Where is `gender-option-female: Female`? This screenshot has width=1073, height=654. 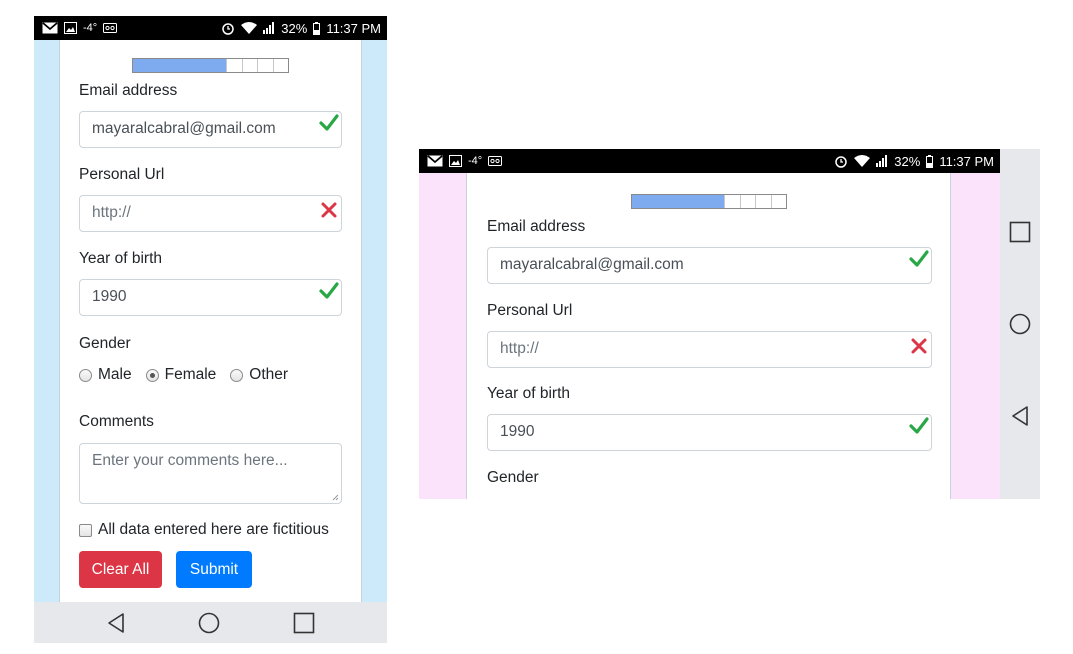
gender-option-female: Female is located at coordinates (181, 375).